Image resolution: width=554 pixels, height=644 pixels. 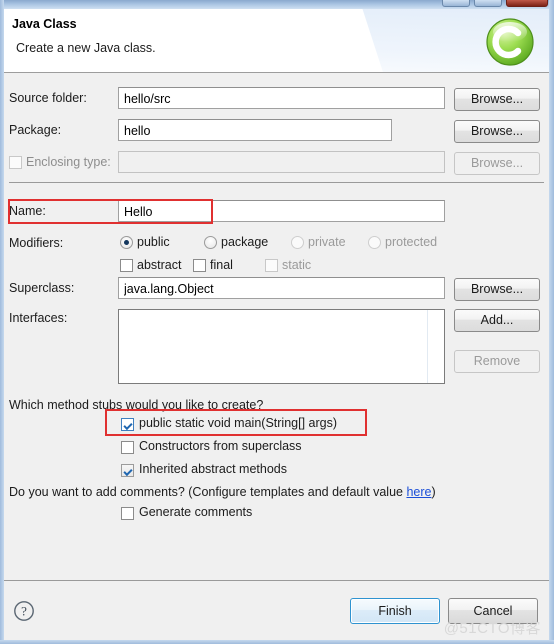 I want to click on source-folder-label: Source folder:, so click(x=48, y=98).